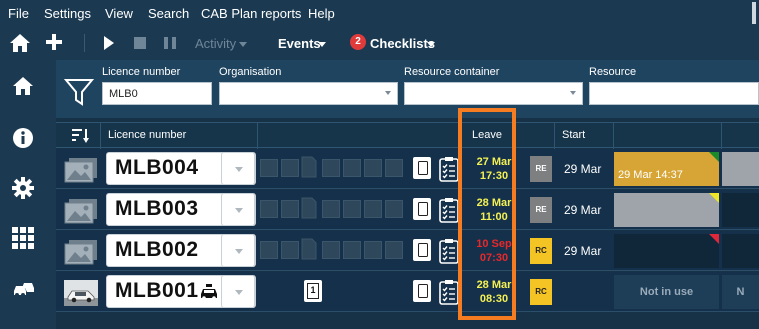 The width and height of the screenshot is (759, 329). I want to click on window-scroll-edge, so click(754, 13).